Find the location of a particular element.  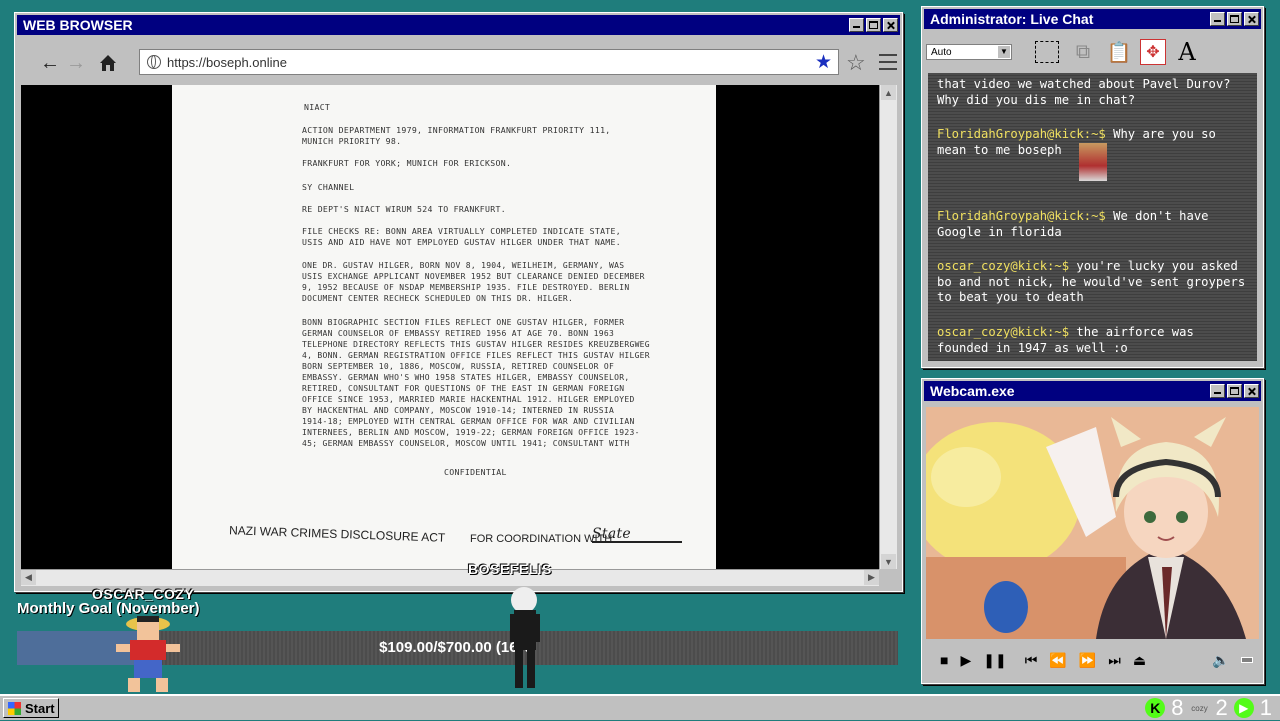

cozy-label: cozy is located at coordinates (1199, 708).